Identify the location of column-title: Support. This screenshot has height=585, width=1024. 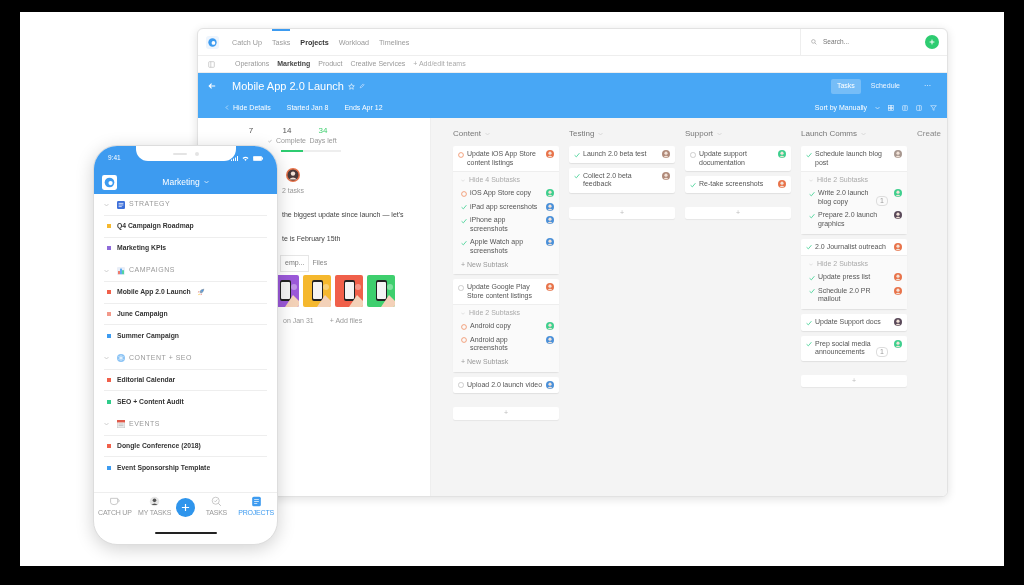
(699, 134).